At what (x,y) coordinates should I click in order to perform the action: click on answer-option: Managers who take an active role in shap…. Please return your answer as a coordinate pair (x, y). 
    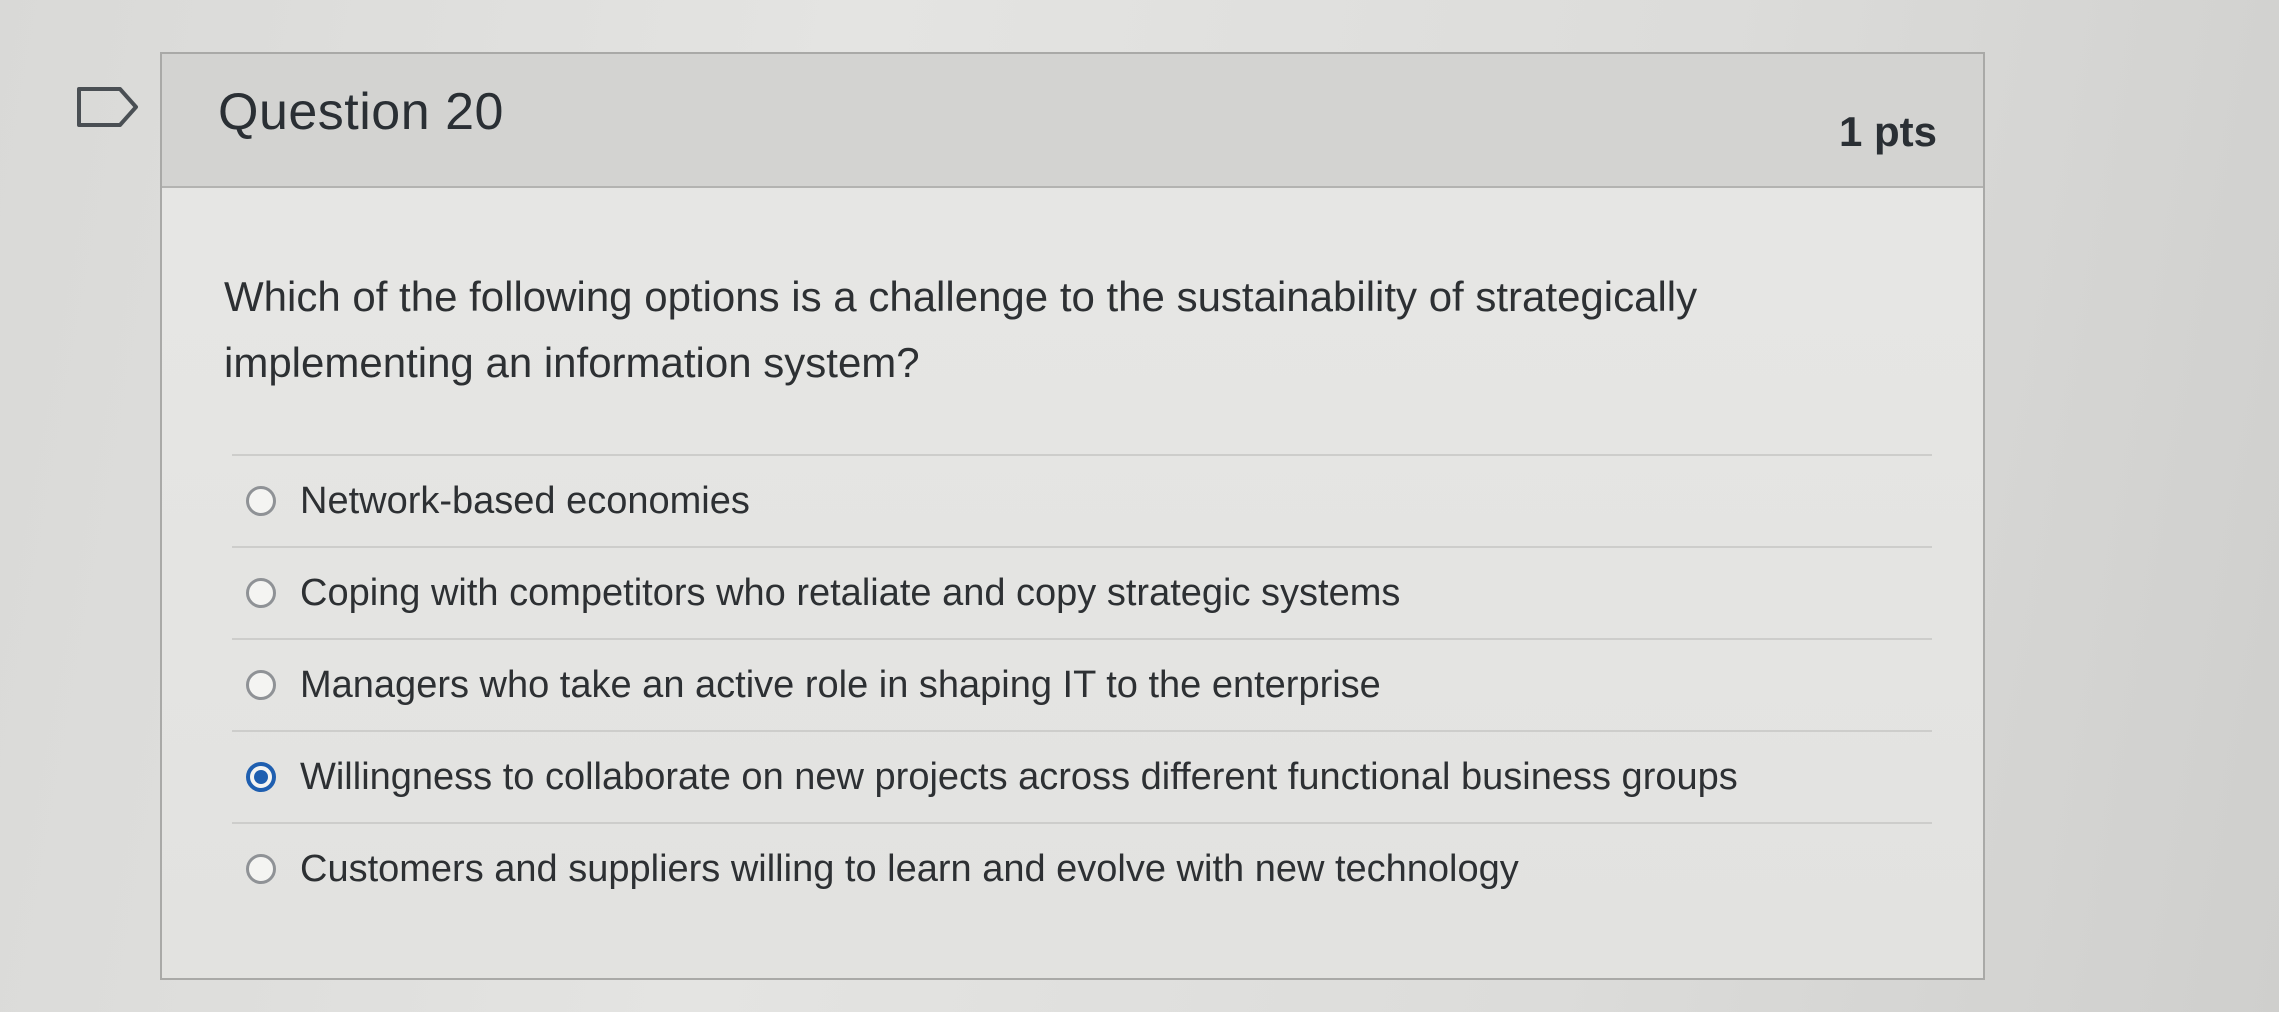
    Looking at the image, I should click on (1082, 684).